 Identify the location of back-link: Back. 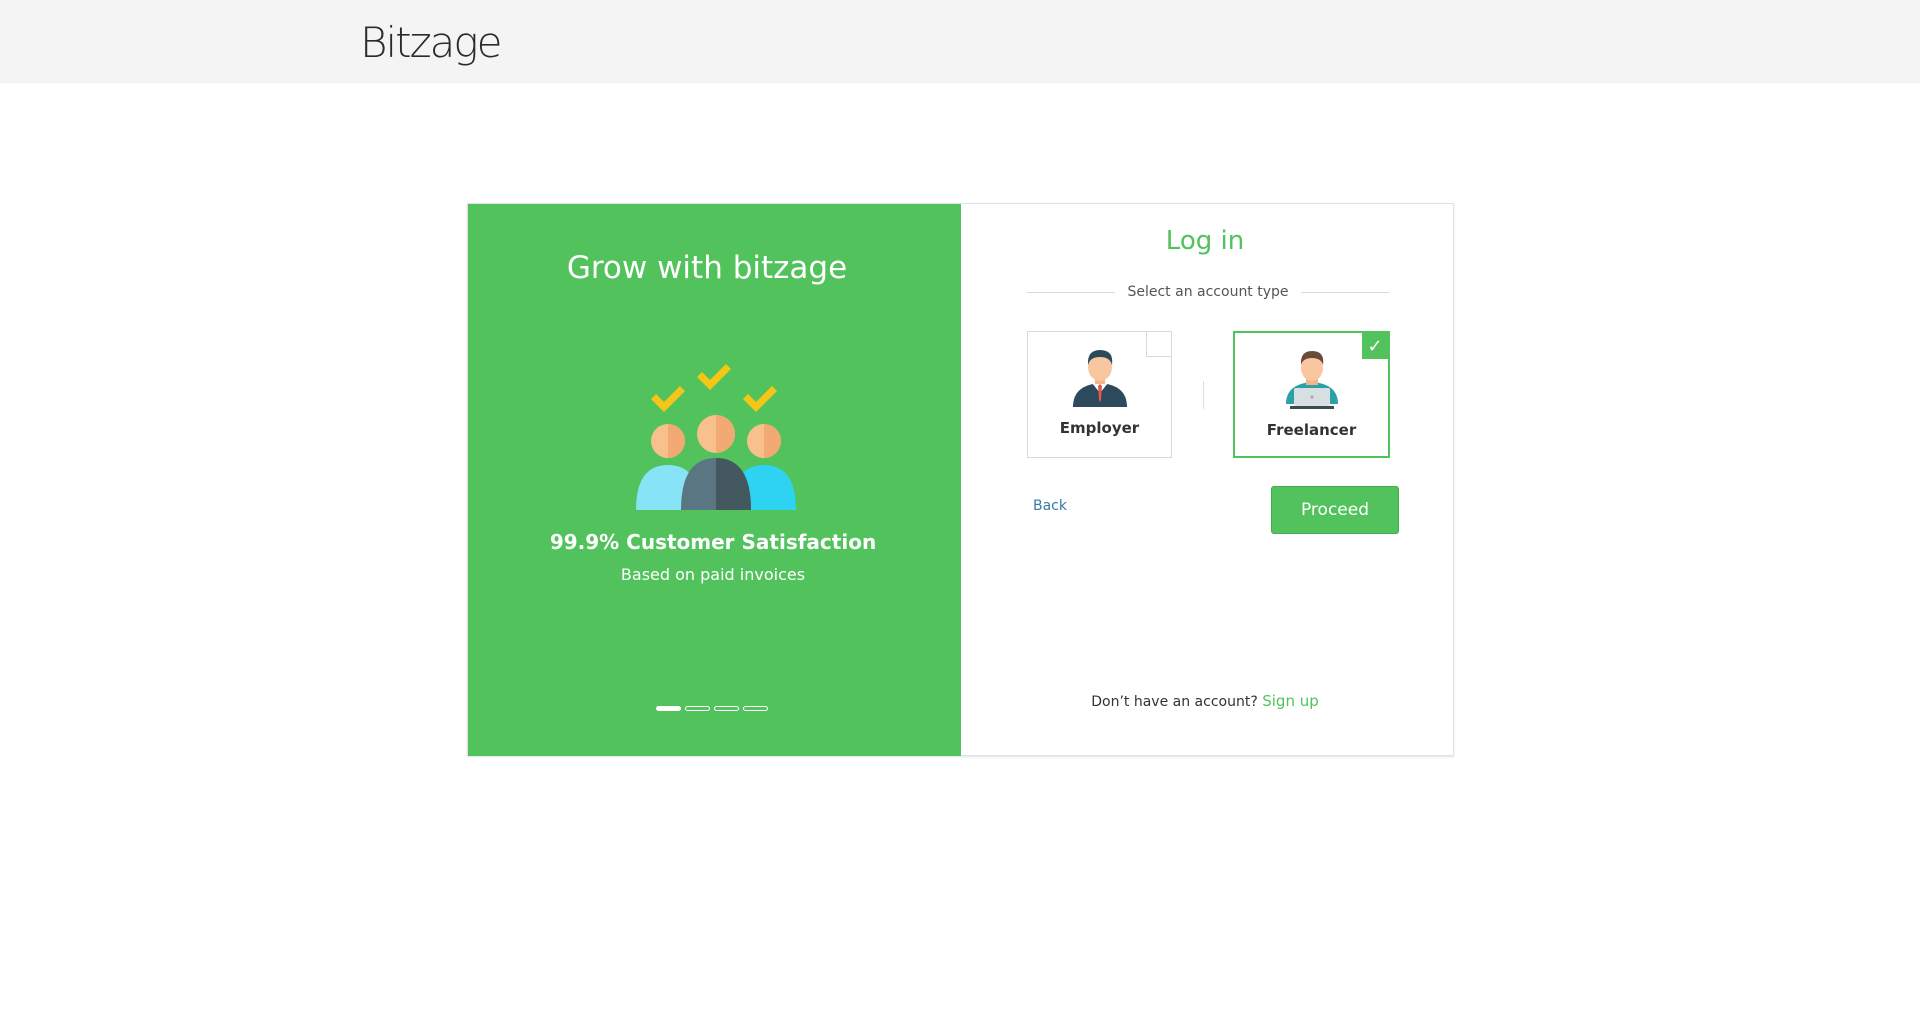
(1050, 506).